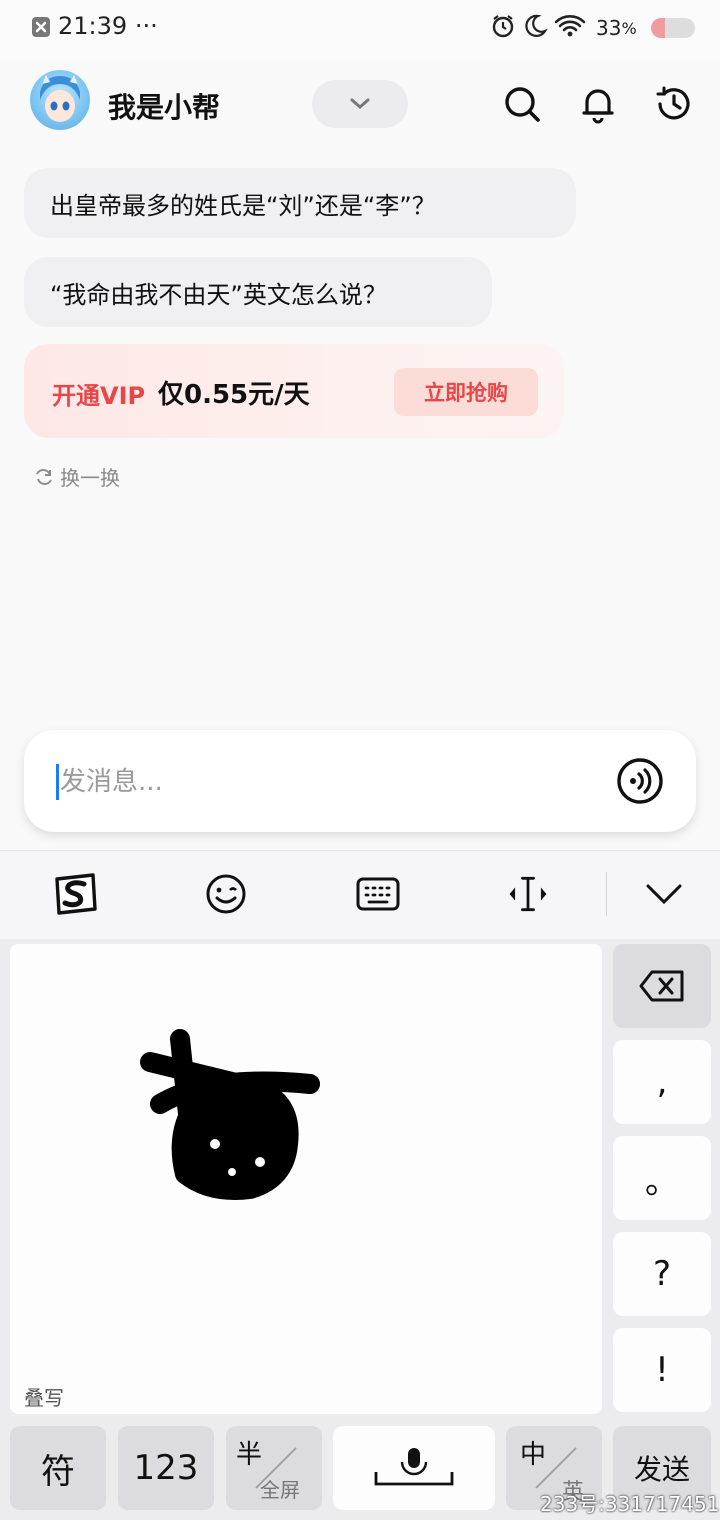 Image resolution: width=720 pixels, height=1520 pixels. I want to click on page-title: 我是小帮, so click(164, 107).